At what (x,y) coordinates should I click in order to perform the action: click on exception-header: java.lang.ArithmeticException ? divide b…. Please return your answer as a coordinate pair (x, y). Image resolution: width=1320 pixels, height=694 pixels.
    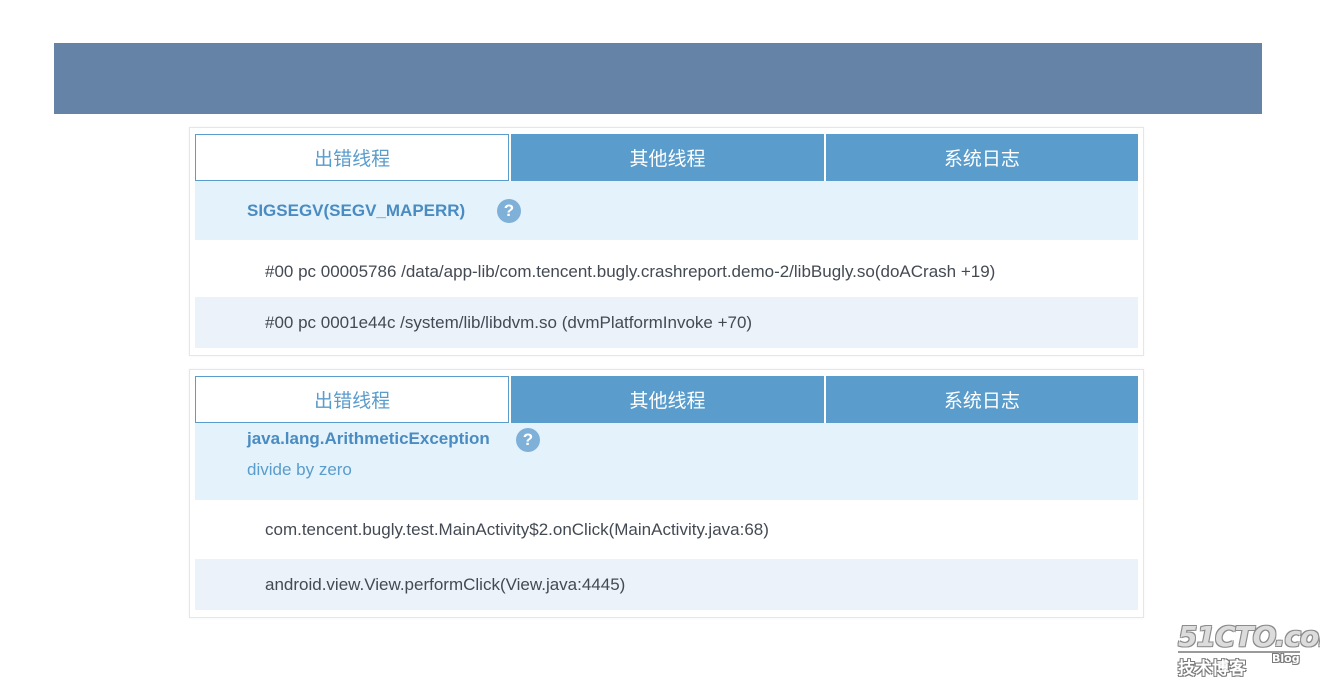
    Looking at the image, I should click on (666, 461).